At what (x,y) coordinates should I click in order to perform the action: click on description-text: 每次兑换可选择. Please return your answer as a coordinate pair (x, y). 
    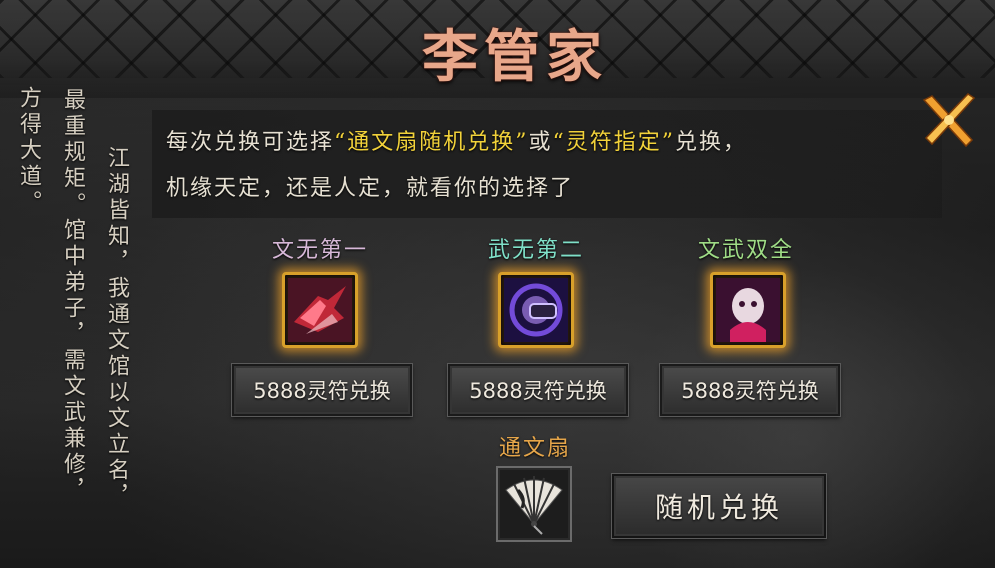
    Looking at the image, I should click on (250, 142).